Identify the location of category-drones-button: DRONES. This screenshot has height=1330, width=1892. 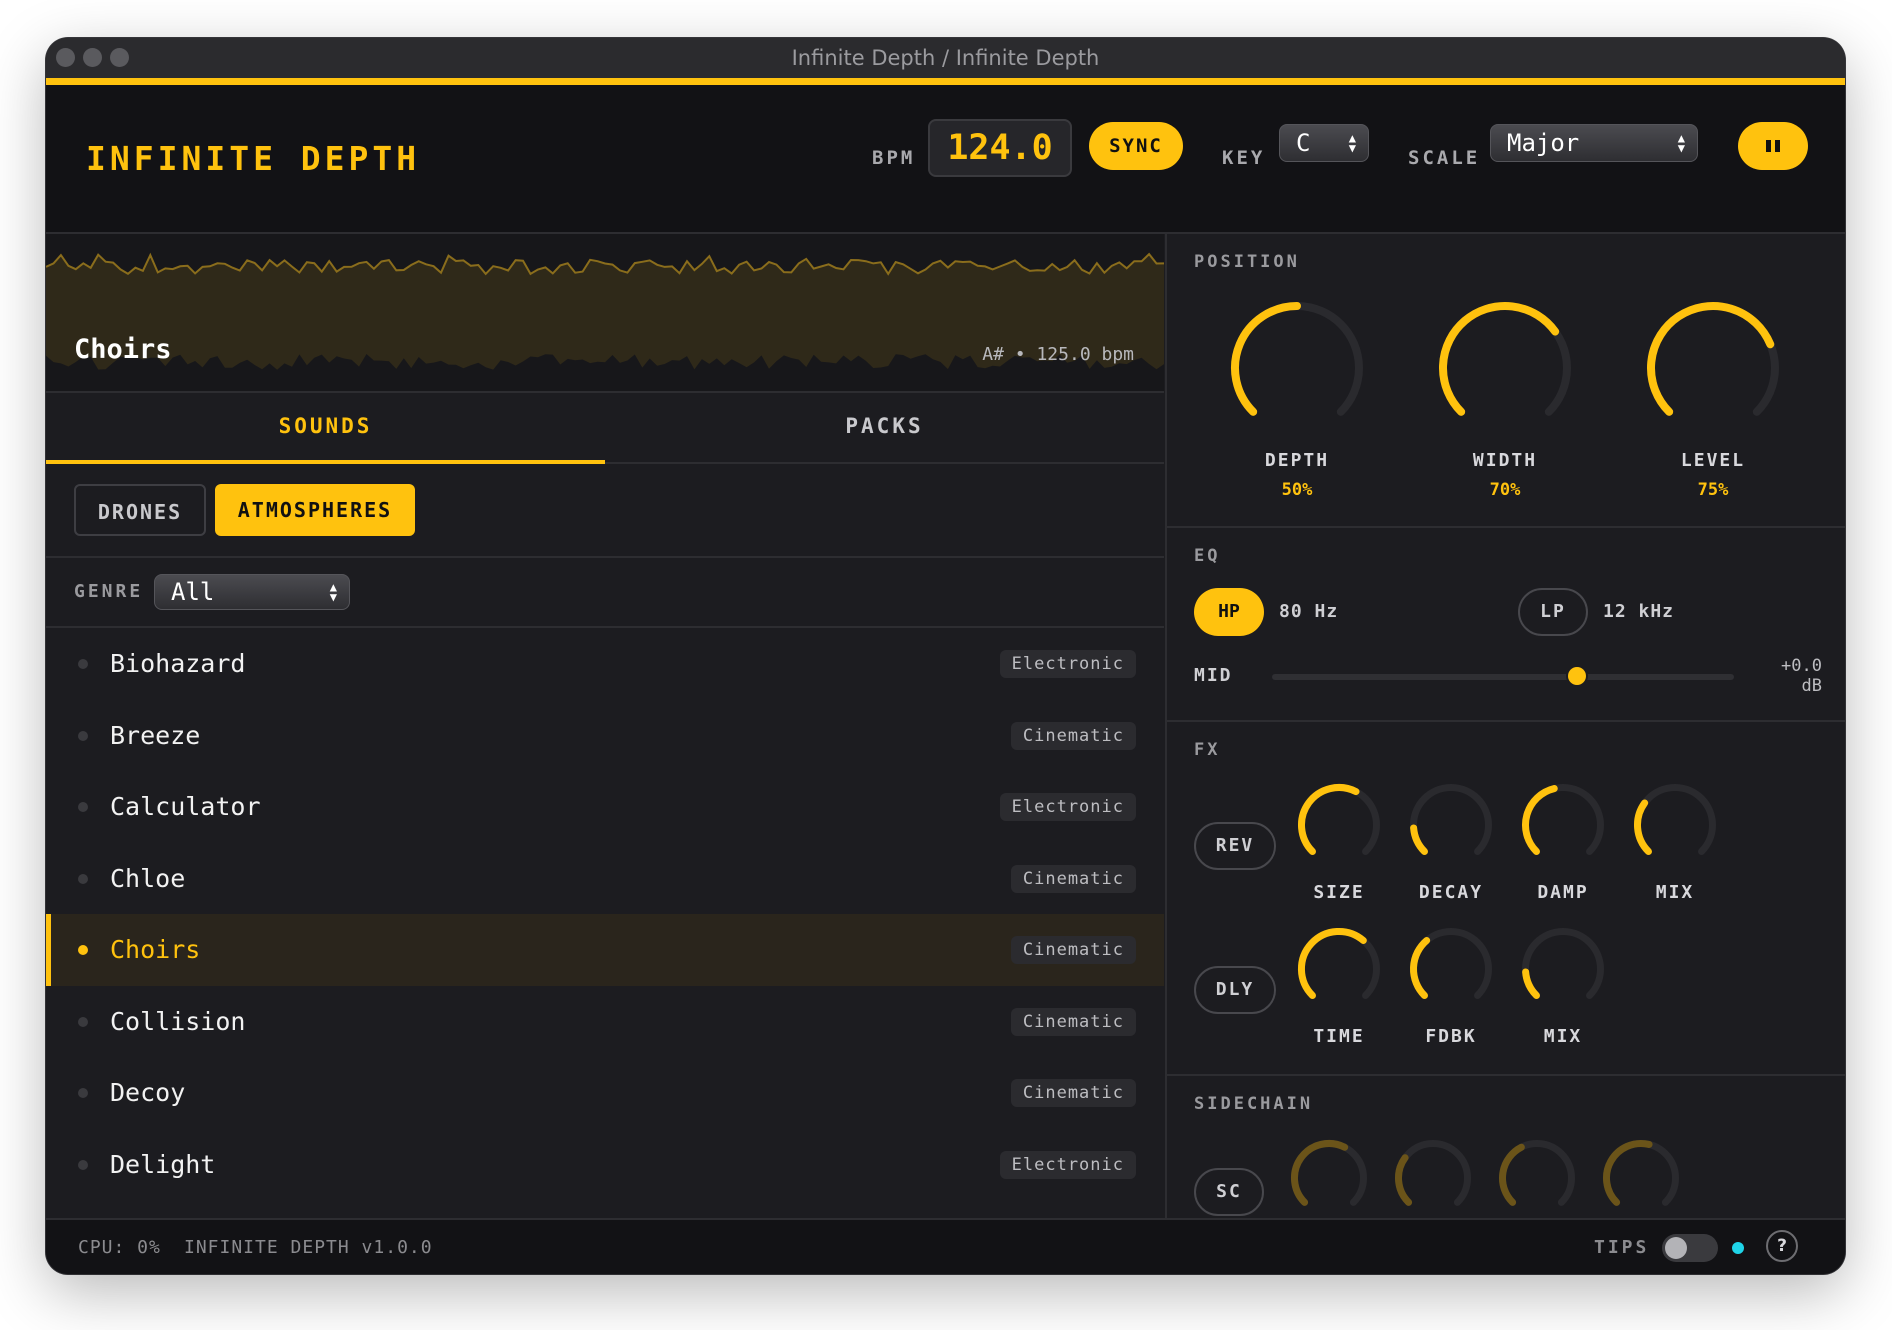
(140, 510).